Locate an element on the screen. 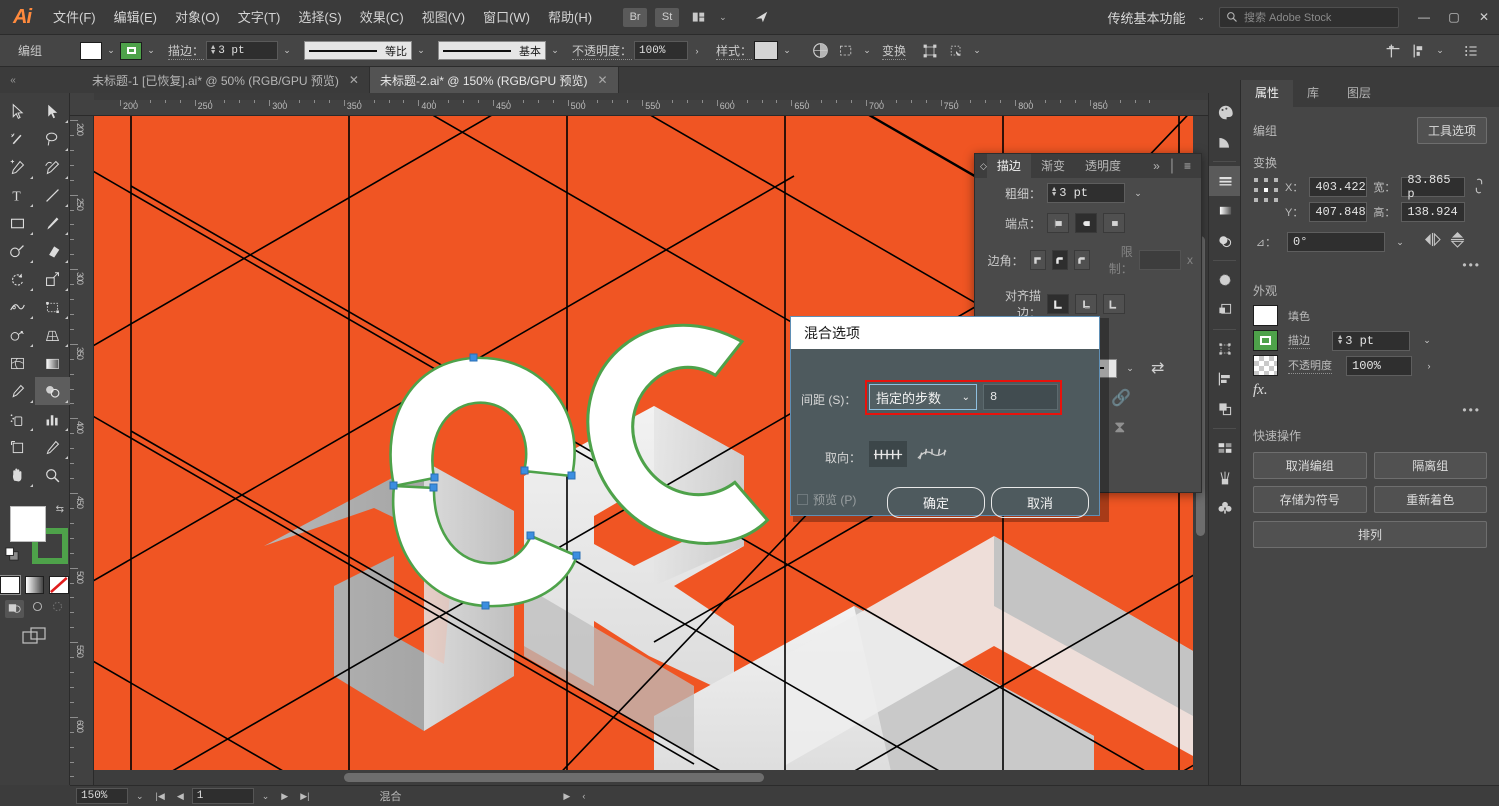  steps-input: 8 is located at coordinates (1020, 397).